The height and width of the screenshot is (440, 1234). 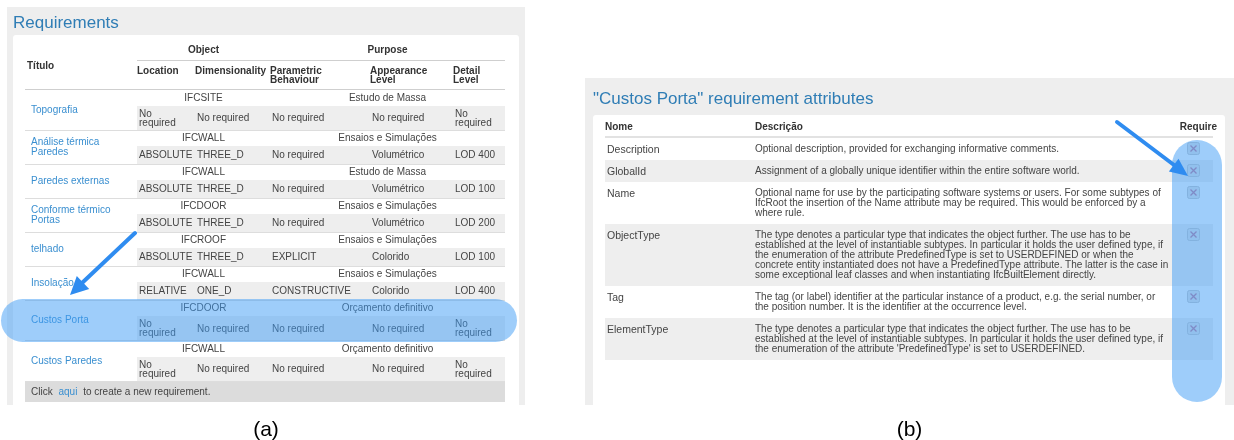 What do you see at coordinates (909, 428) in the screenshot?
I see `figure-caption: (b)` at bounding box center [909, 428].